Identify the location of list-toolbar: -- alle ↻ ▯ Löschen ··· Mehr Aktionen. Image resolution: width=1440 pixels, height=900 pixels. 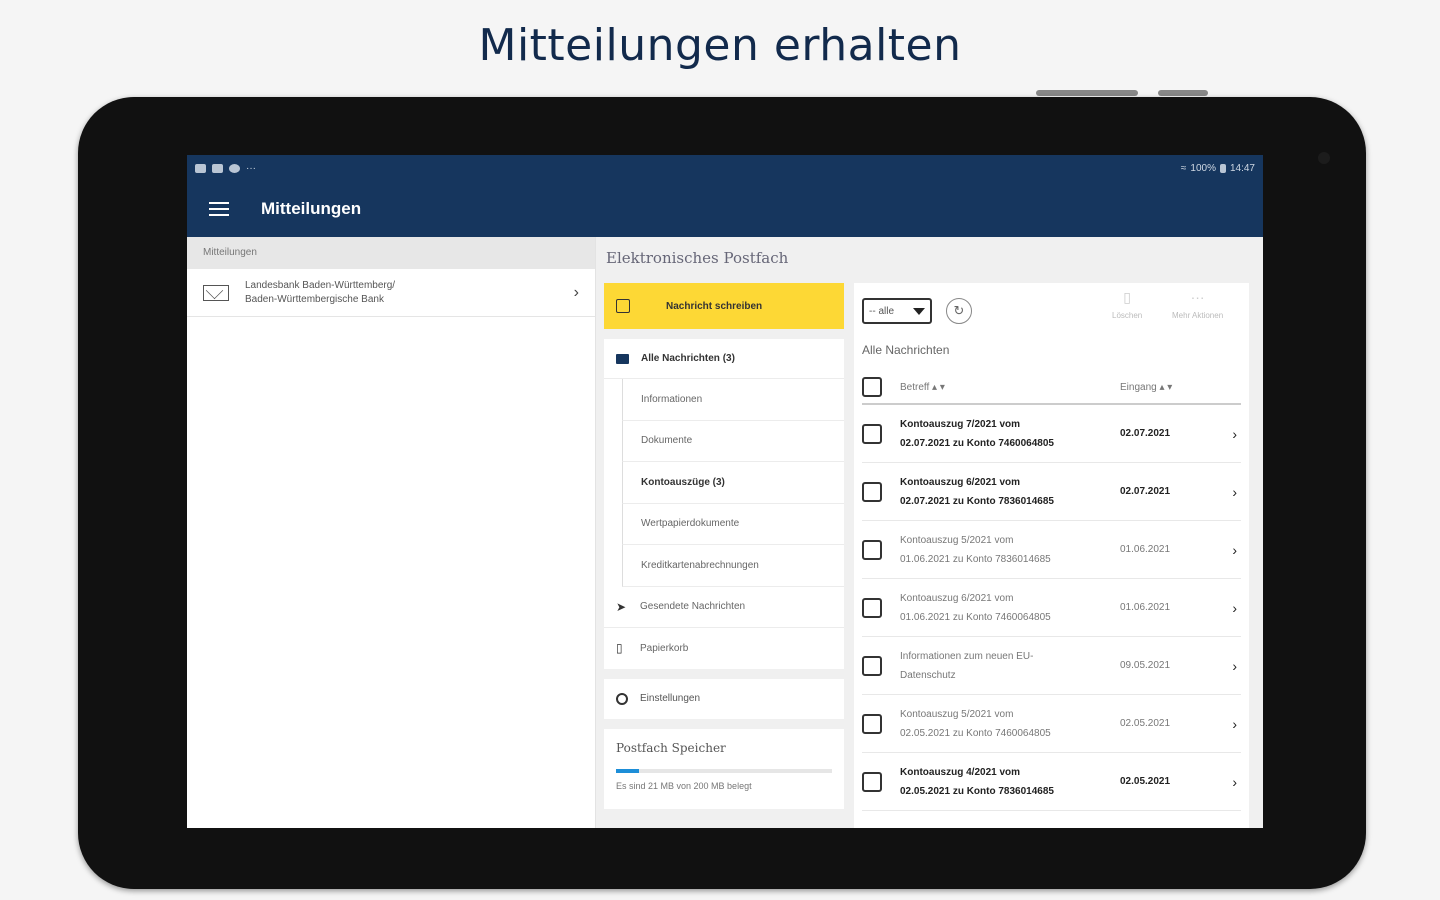
(1051, 311).